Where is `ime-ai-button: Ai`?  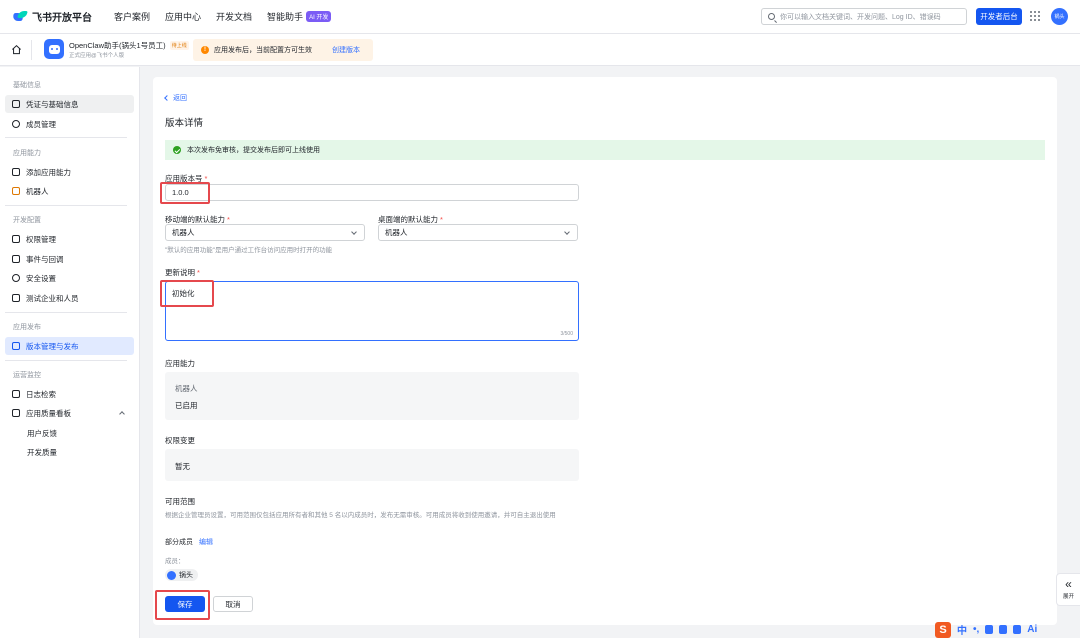 ime-ai-button: Ai is located at coordinates (1032, 629).